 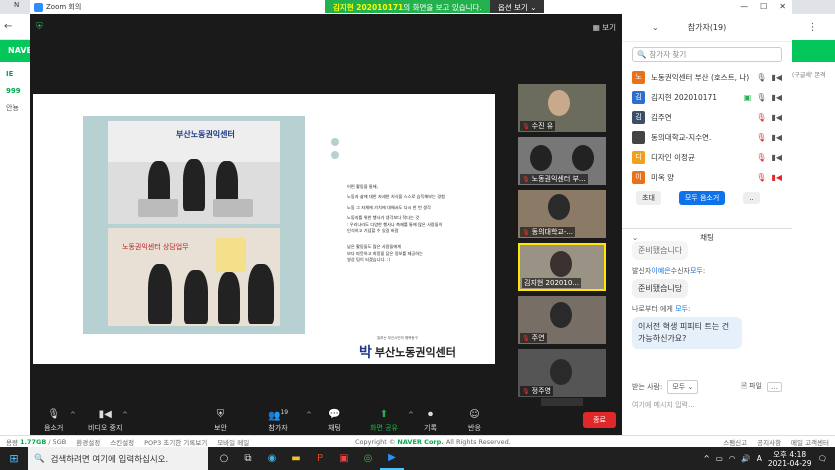 I want to click on status-link: 스팸신고, so click(x=735, y=442).